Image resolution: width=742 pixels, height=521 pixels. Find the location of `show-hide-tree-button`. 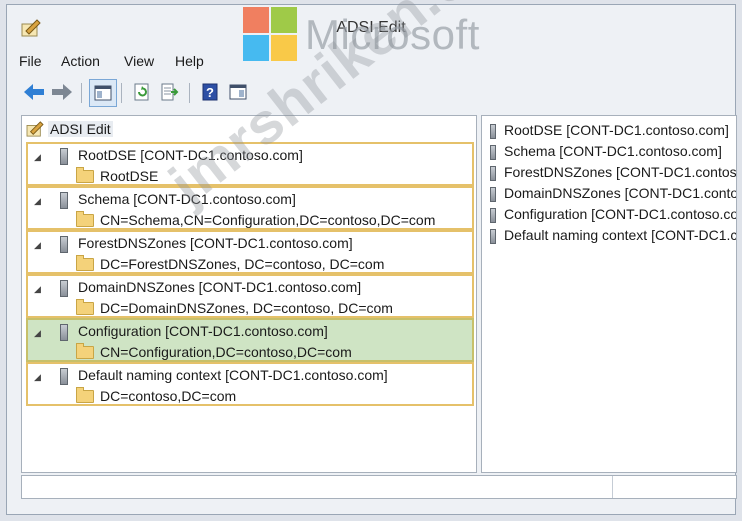

show-hide-tree-button is located at coordinates (103, 93).